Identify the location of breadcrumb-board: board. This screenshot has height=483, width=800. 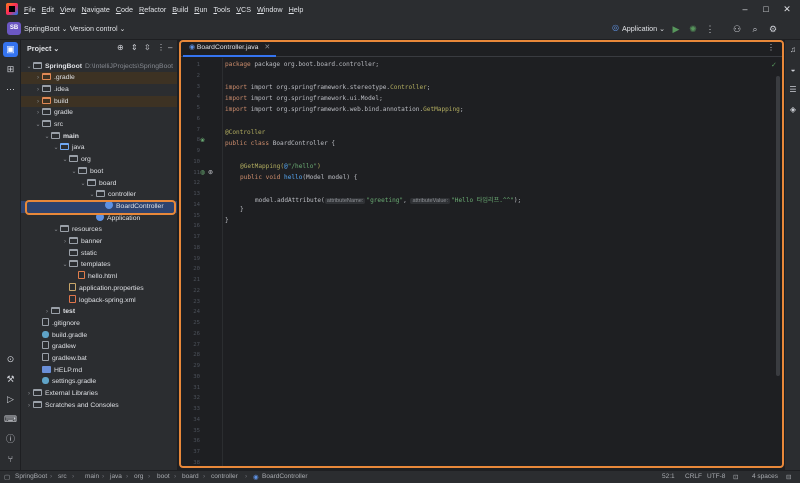
(190, 476).